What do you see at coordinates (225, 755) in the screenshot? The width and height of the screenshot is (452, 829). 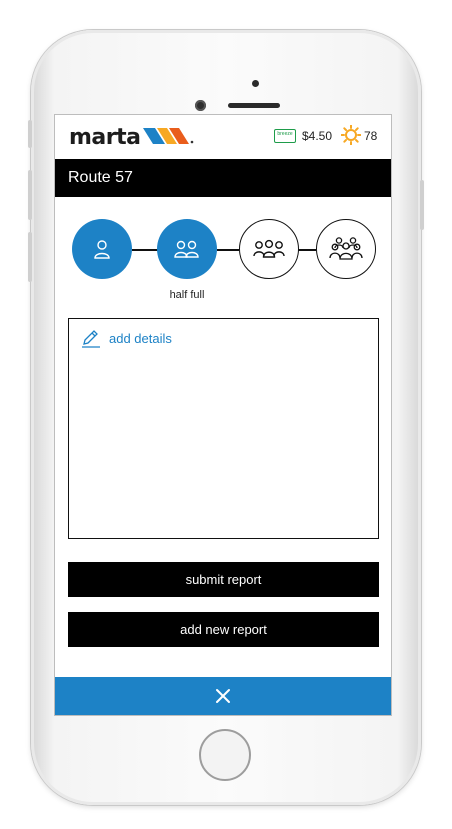 I see `home-button` at bounding box center [225, 755].